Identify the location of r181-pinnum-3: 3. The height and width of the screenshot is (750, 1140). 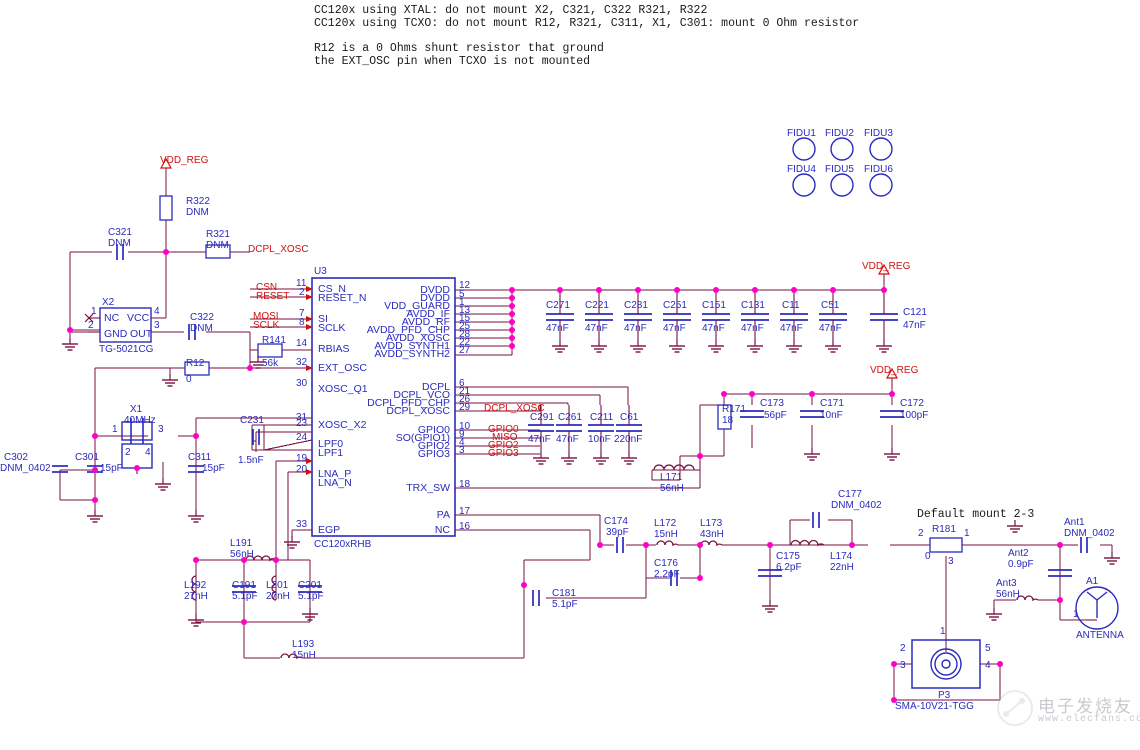
(951, 561).